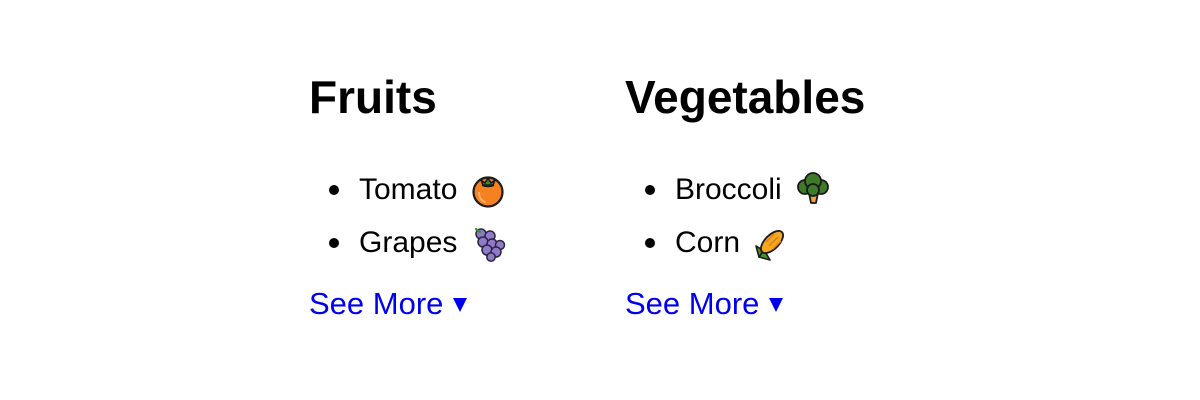 The image size is (1200, 400). I want to click on fruits-list: Tomato Grapes, so click(408, 216).